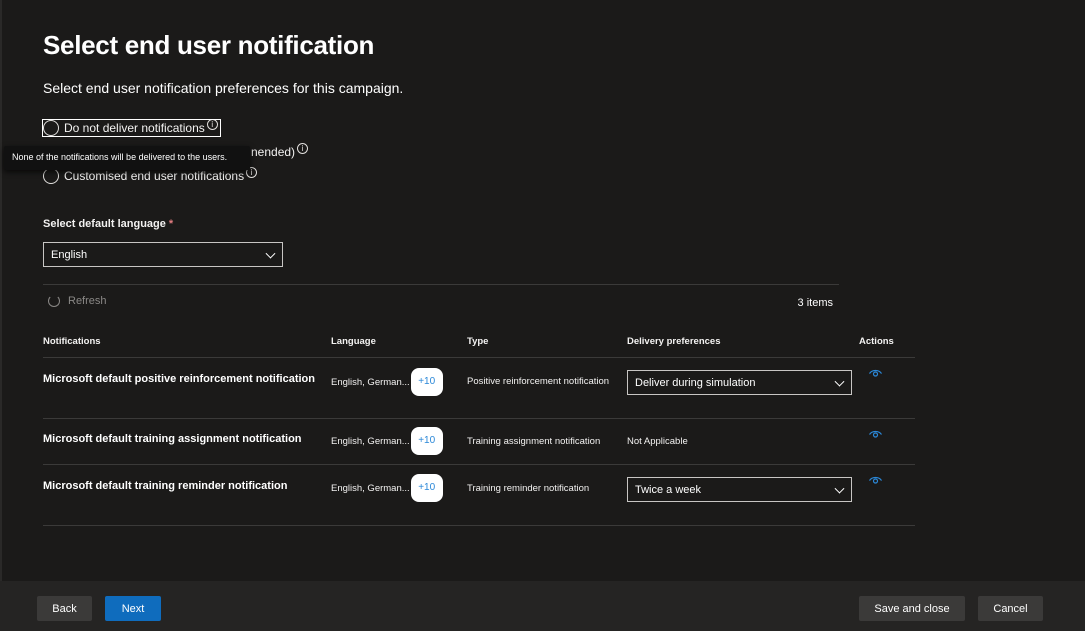 The height and width of the screenshot is (631, 1085). What do you see at coordinates (876, 341) in the screenshot?
I see `column-header-actions: Actions` at bounding box center [876, 341].